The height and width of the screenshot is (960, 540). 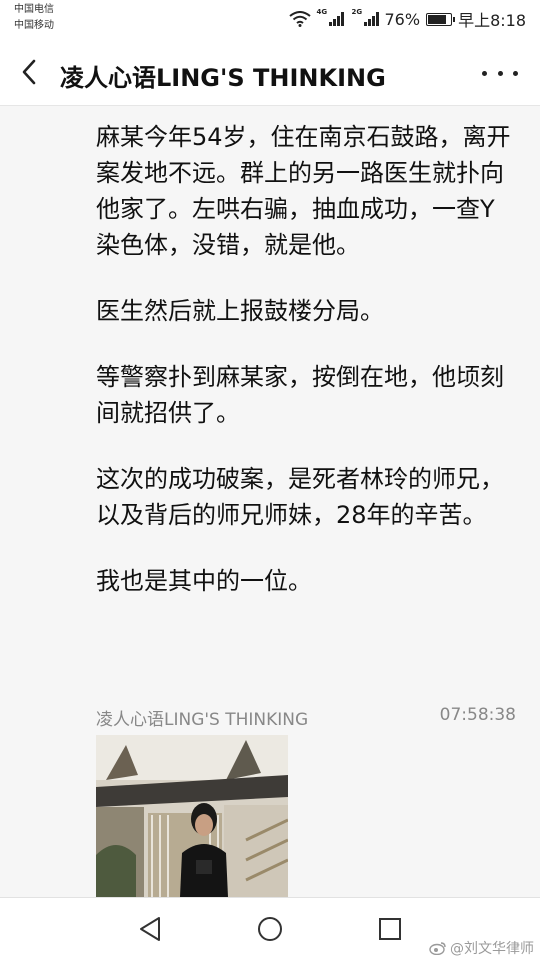 What do you see at coordinates (202, 717) in the screenshot?
I see `post-author: 凌人心语LING'S THINKING` at bounding box center [202, 717].